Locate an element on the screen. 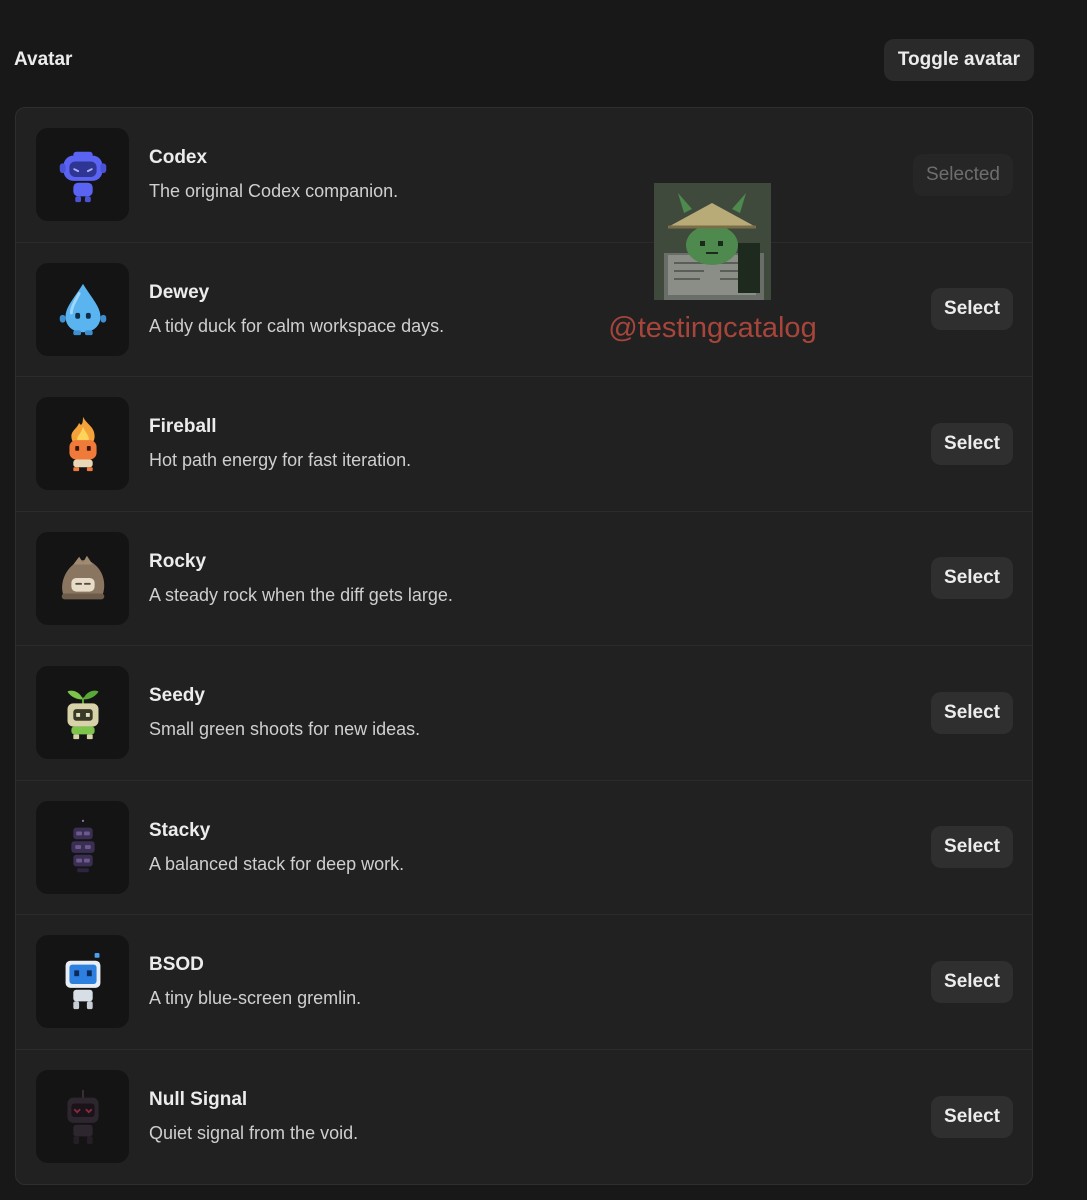 This screenshot has height=1200, width=1087. avatar-description: A steady rock when the diff gets large. is located at coordinates (301, 594).